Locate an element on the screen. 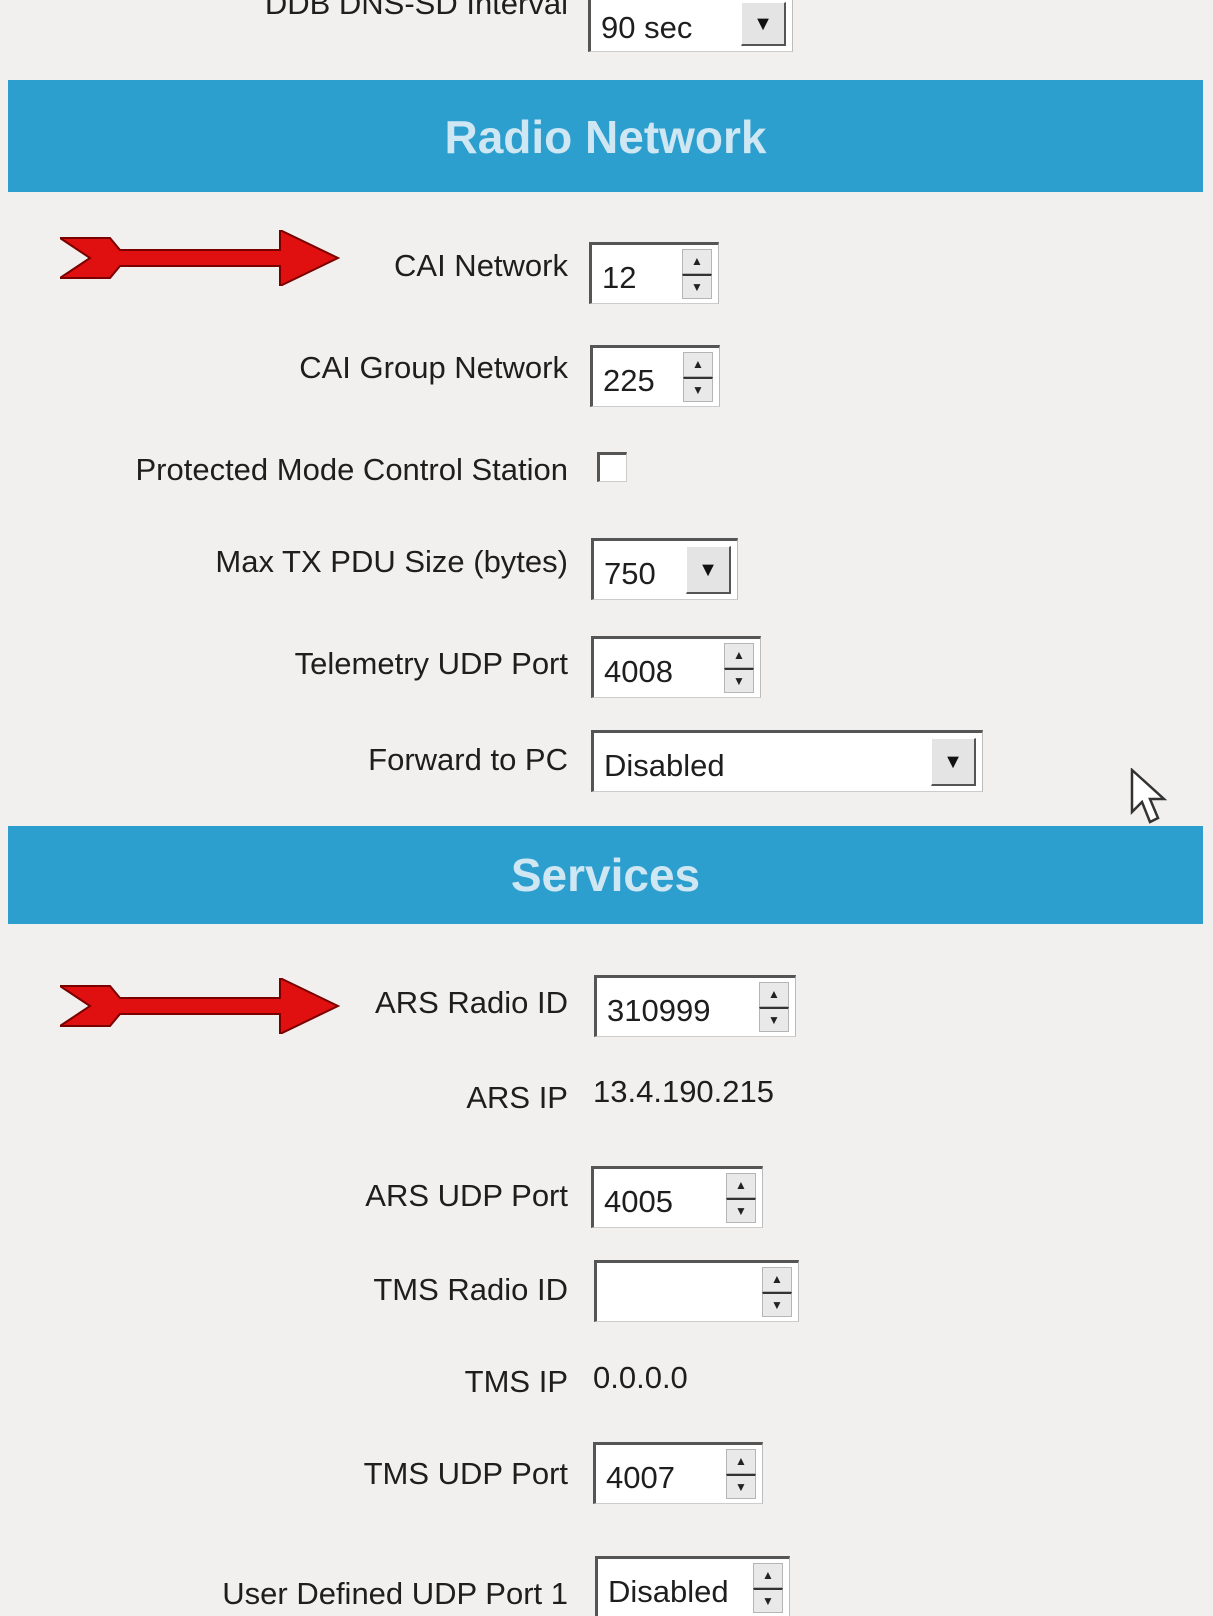 The height and width of the screenshot is (1616, 1213). cai-network-value: 12 is located at coordinates (619, 278).